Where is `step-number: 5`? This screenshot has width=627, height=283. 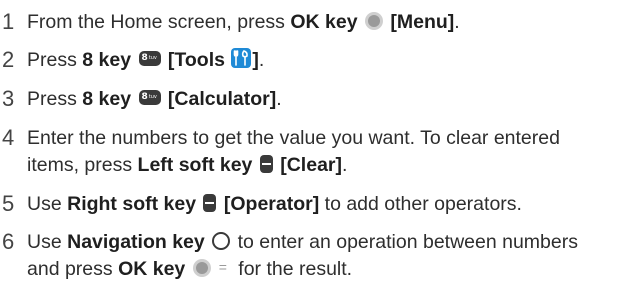
step-number: 5 is located at coordinates (8, 203).